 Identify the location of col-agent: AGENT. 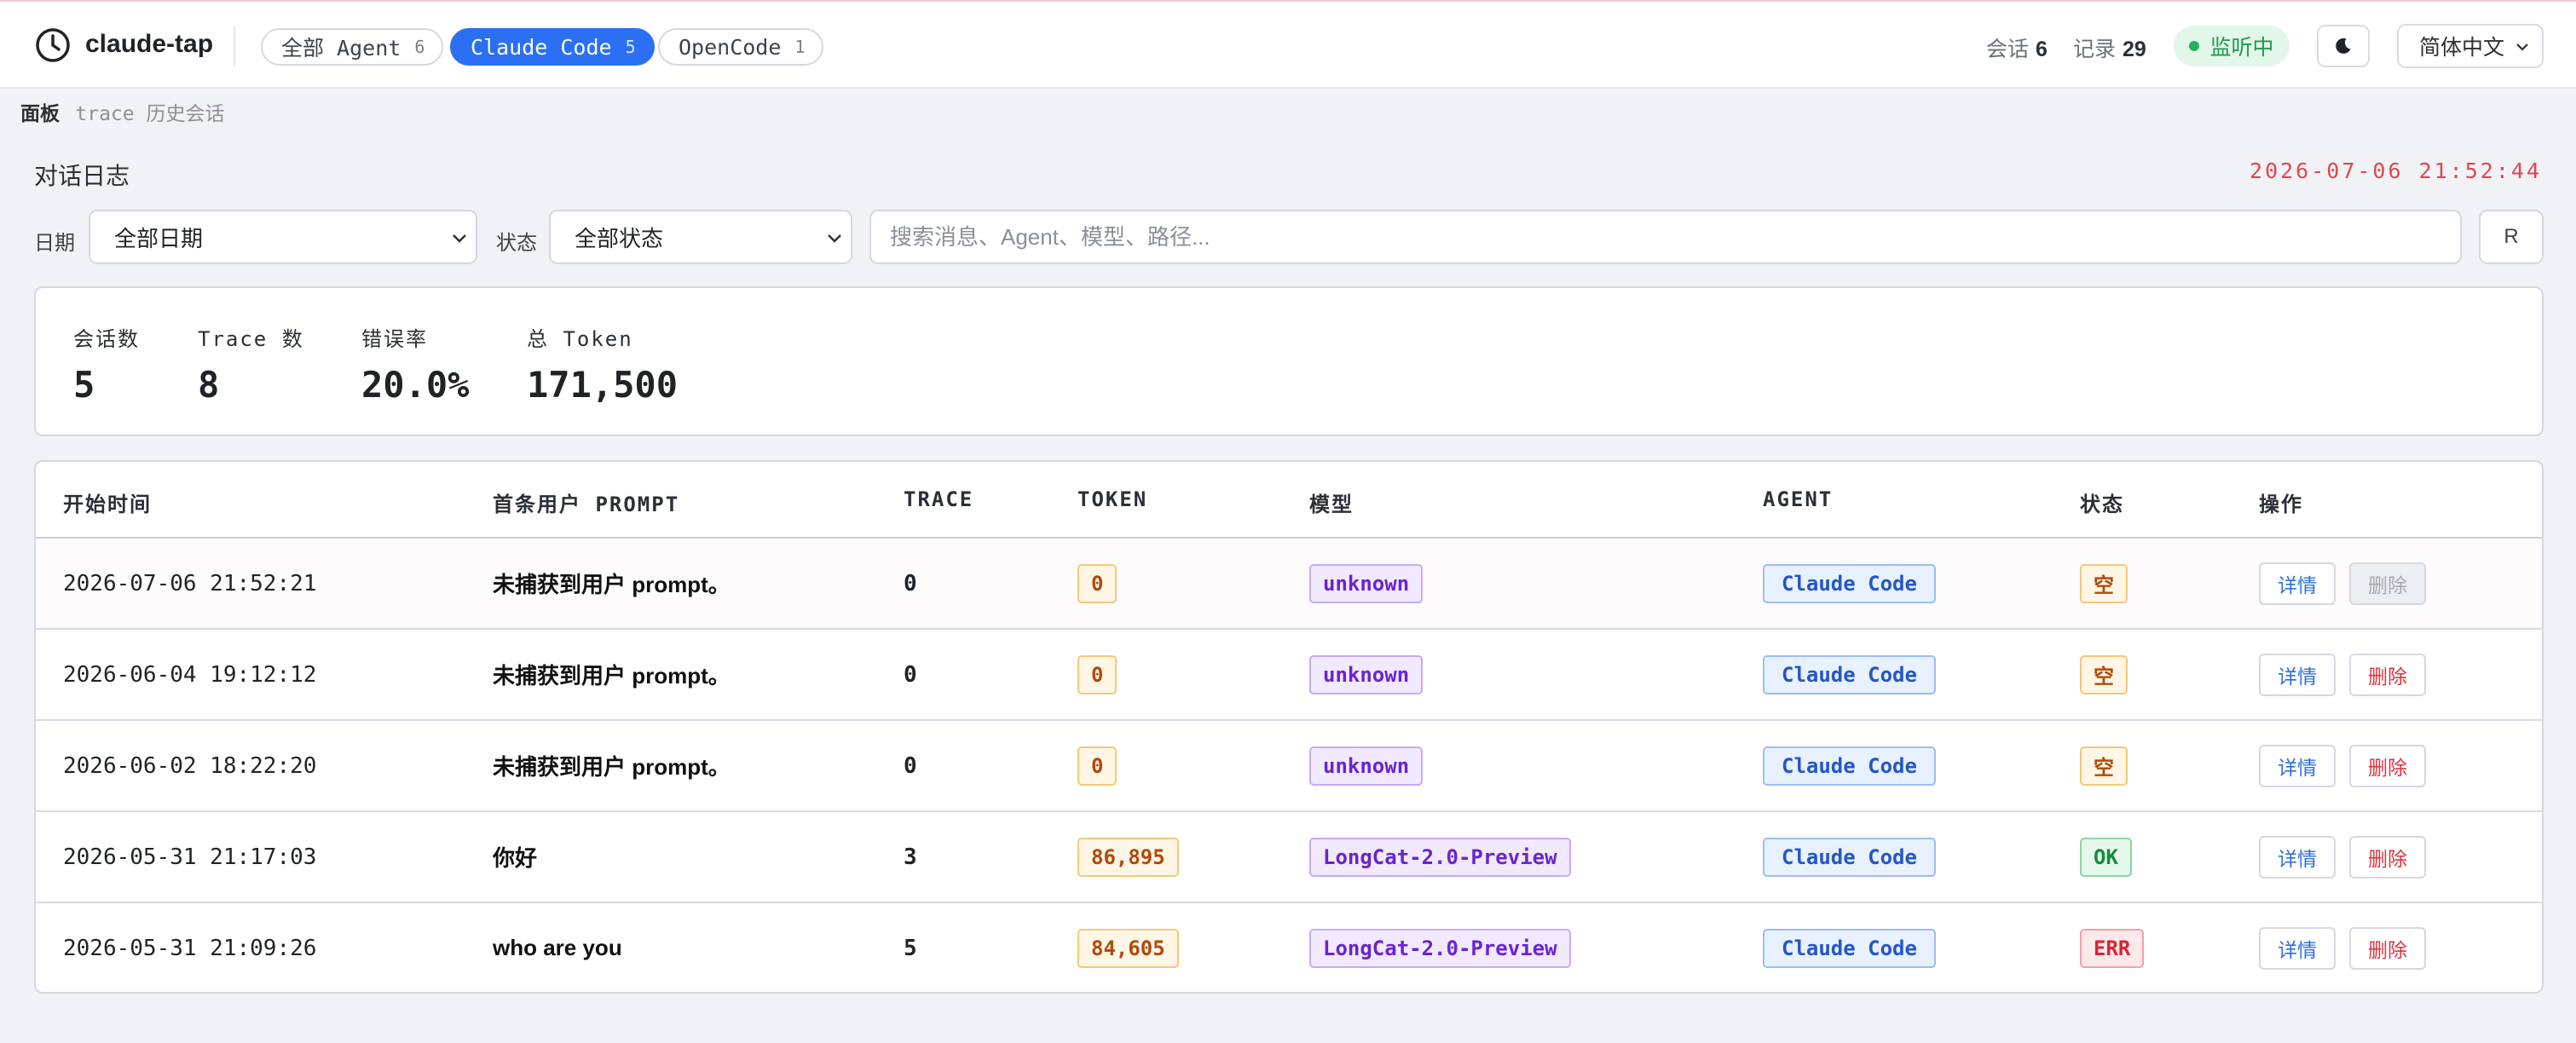
(1798, 499).